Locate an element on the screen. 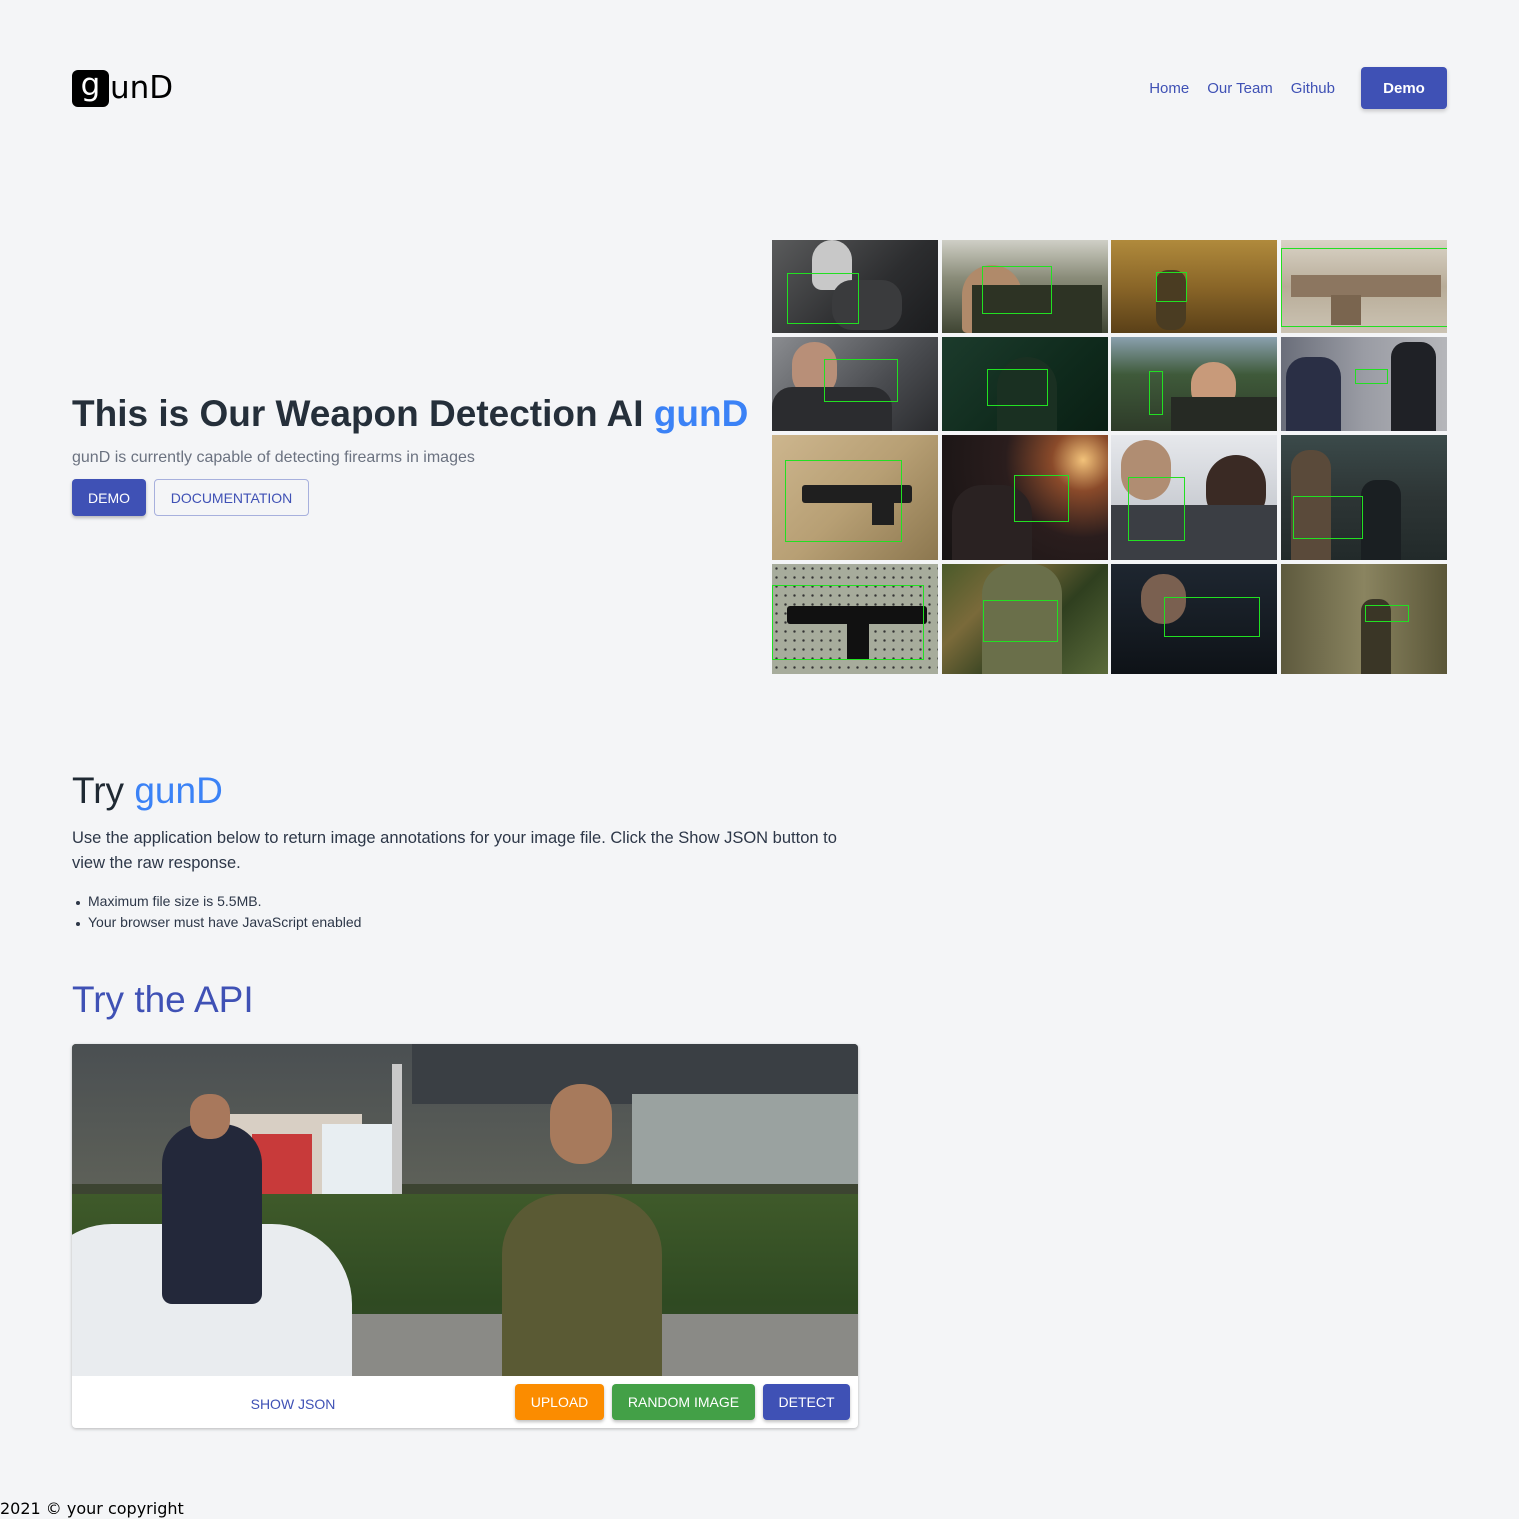 The height and width of the screenshot is (1519, 1519). logo: g unD is located at coordinates (122, 88).